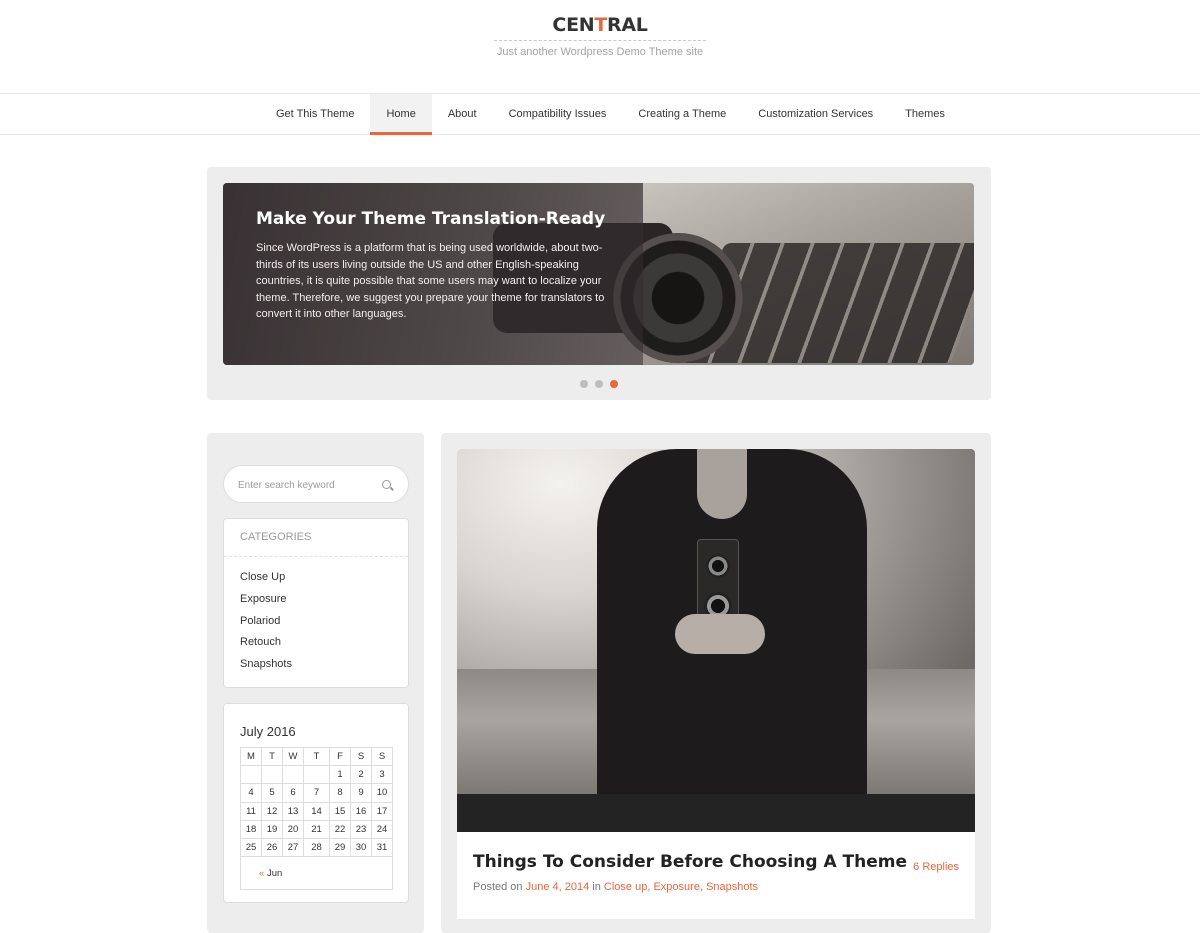 This screenshot has height=933, width=1200. What do you see at coordinates (382, 811) in the screenshot?
I see `calendar-day: 17` at bounding box center [382, 811].